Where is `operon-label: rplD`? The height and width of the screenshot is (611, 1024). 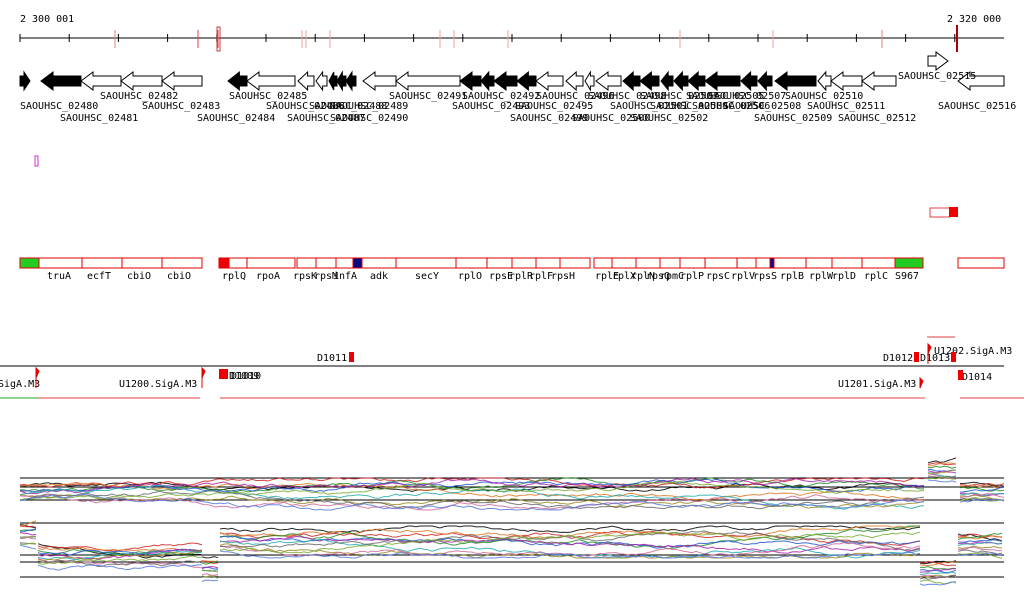 operon-label: rplD is located at coordinates (844, 276).